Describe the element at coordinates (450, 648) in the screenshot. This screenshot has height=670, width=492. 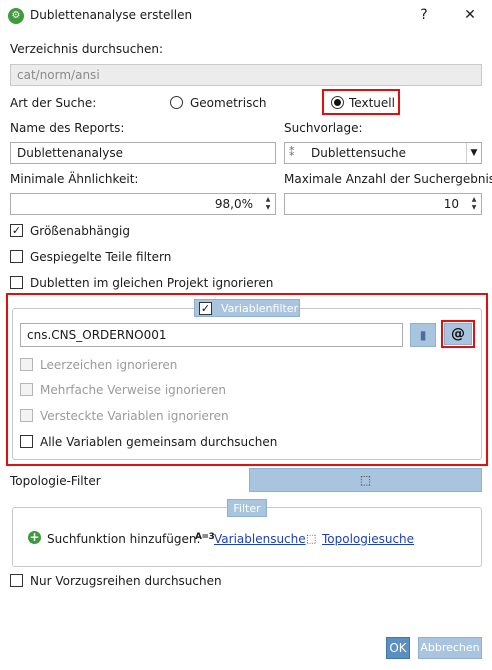
I see `cancel-button: Abbrechen` at that location.